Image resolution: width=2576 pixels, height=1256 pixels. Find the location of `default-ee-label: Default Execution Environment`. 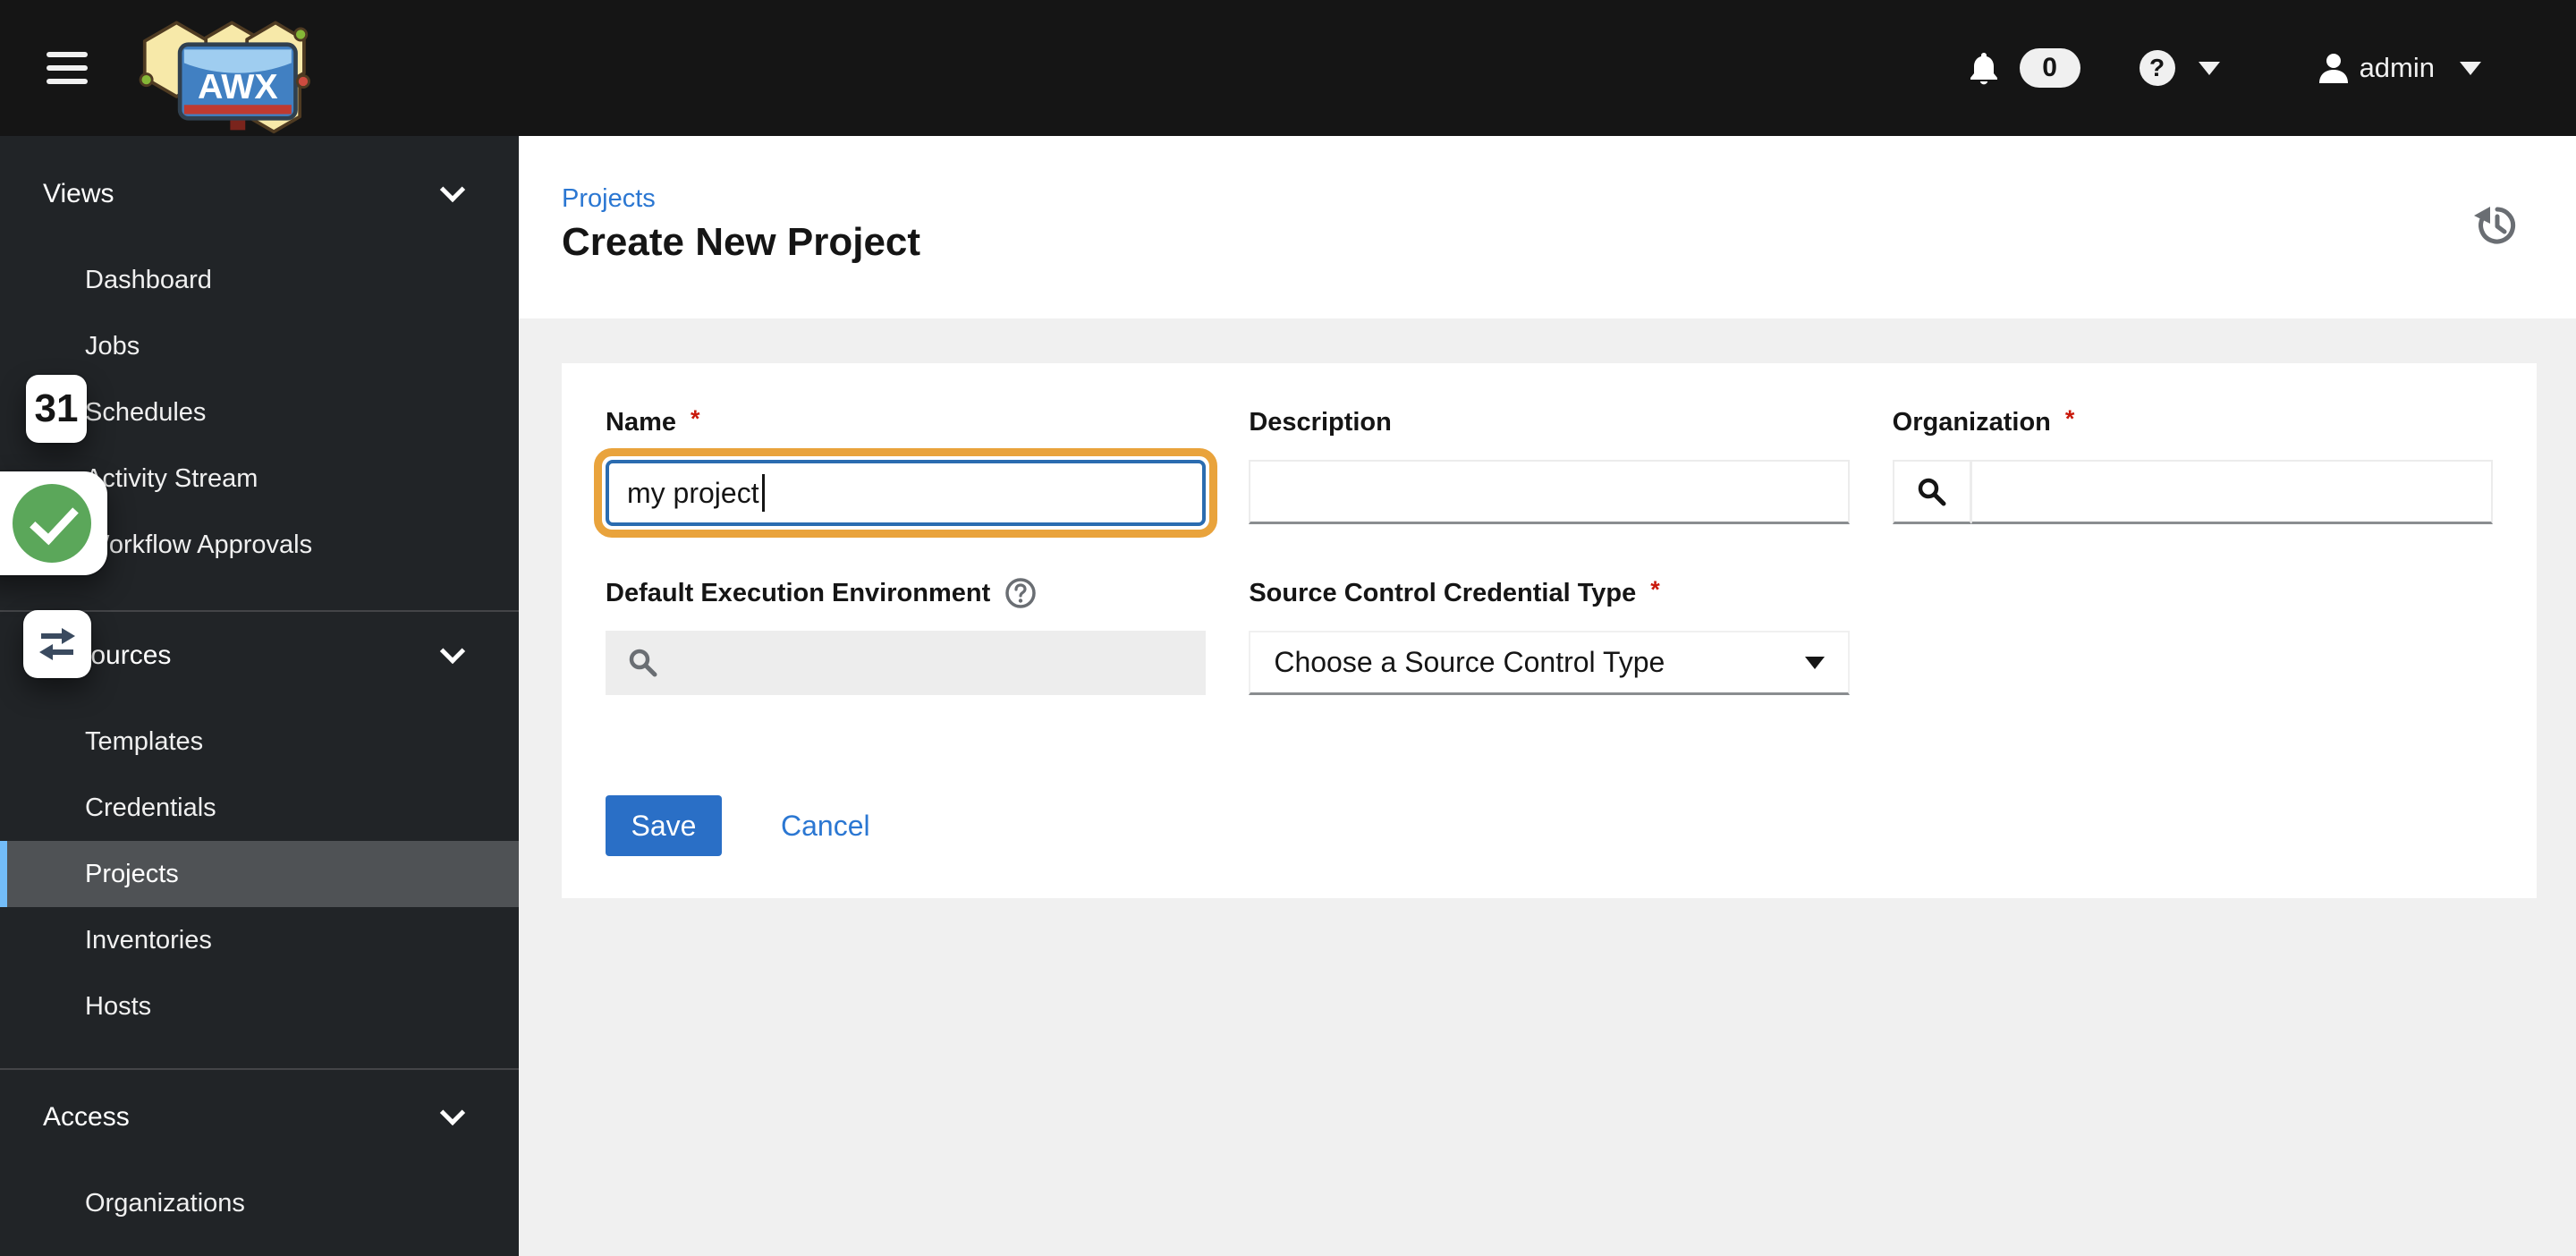

default-ee-label: Default Execution Environment is located at coordinates (906, 593).